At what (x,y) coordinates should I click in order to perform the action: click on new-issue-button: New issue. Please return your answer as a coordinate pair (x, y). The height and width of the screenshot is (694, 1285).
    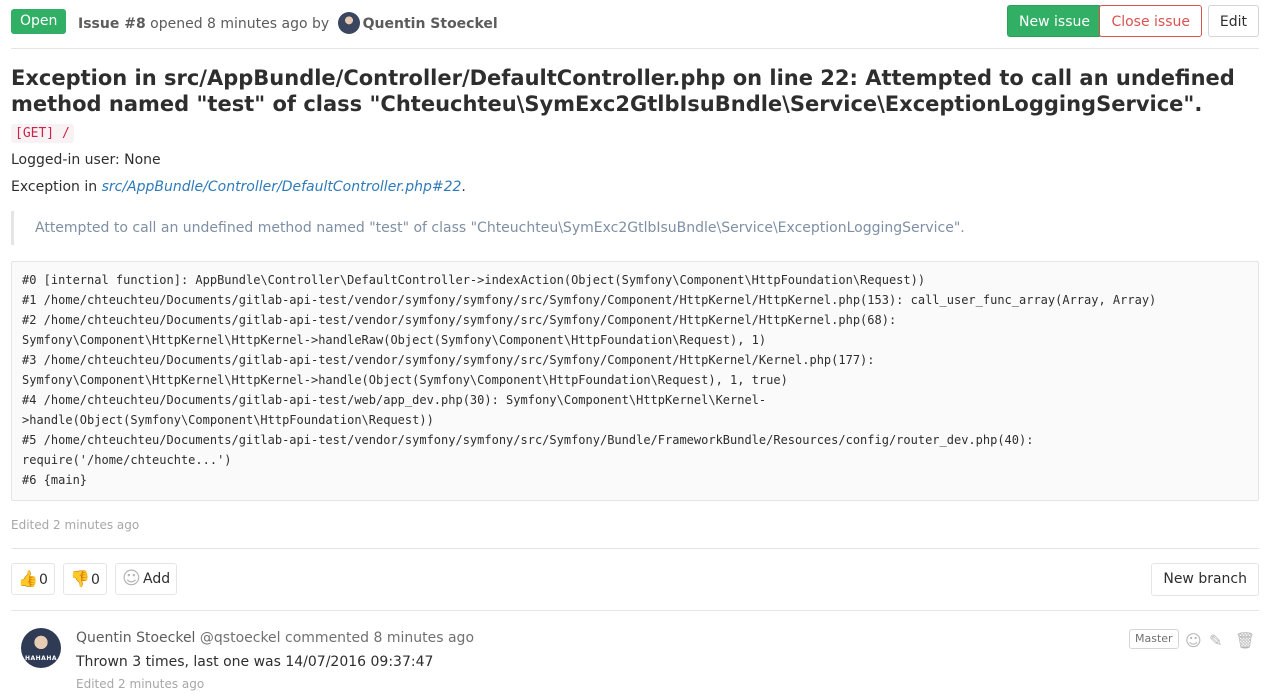
    Looking at the image, I should click on (1054, 21).